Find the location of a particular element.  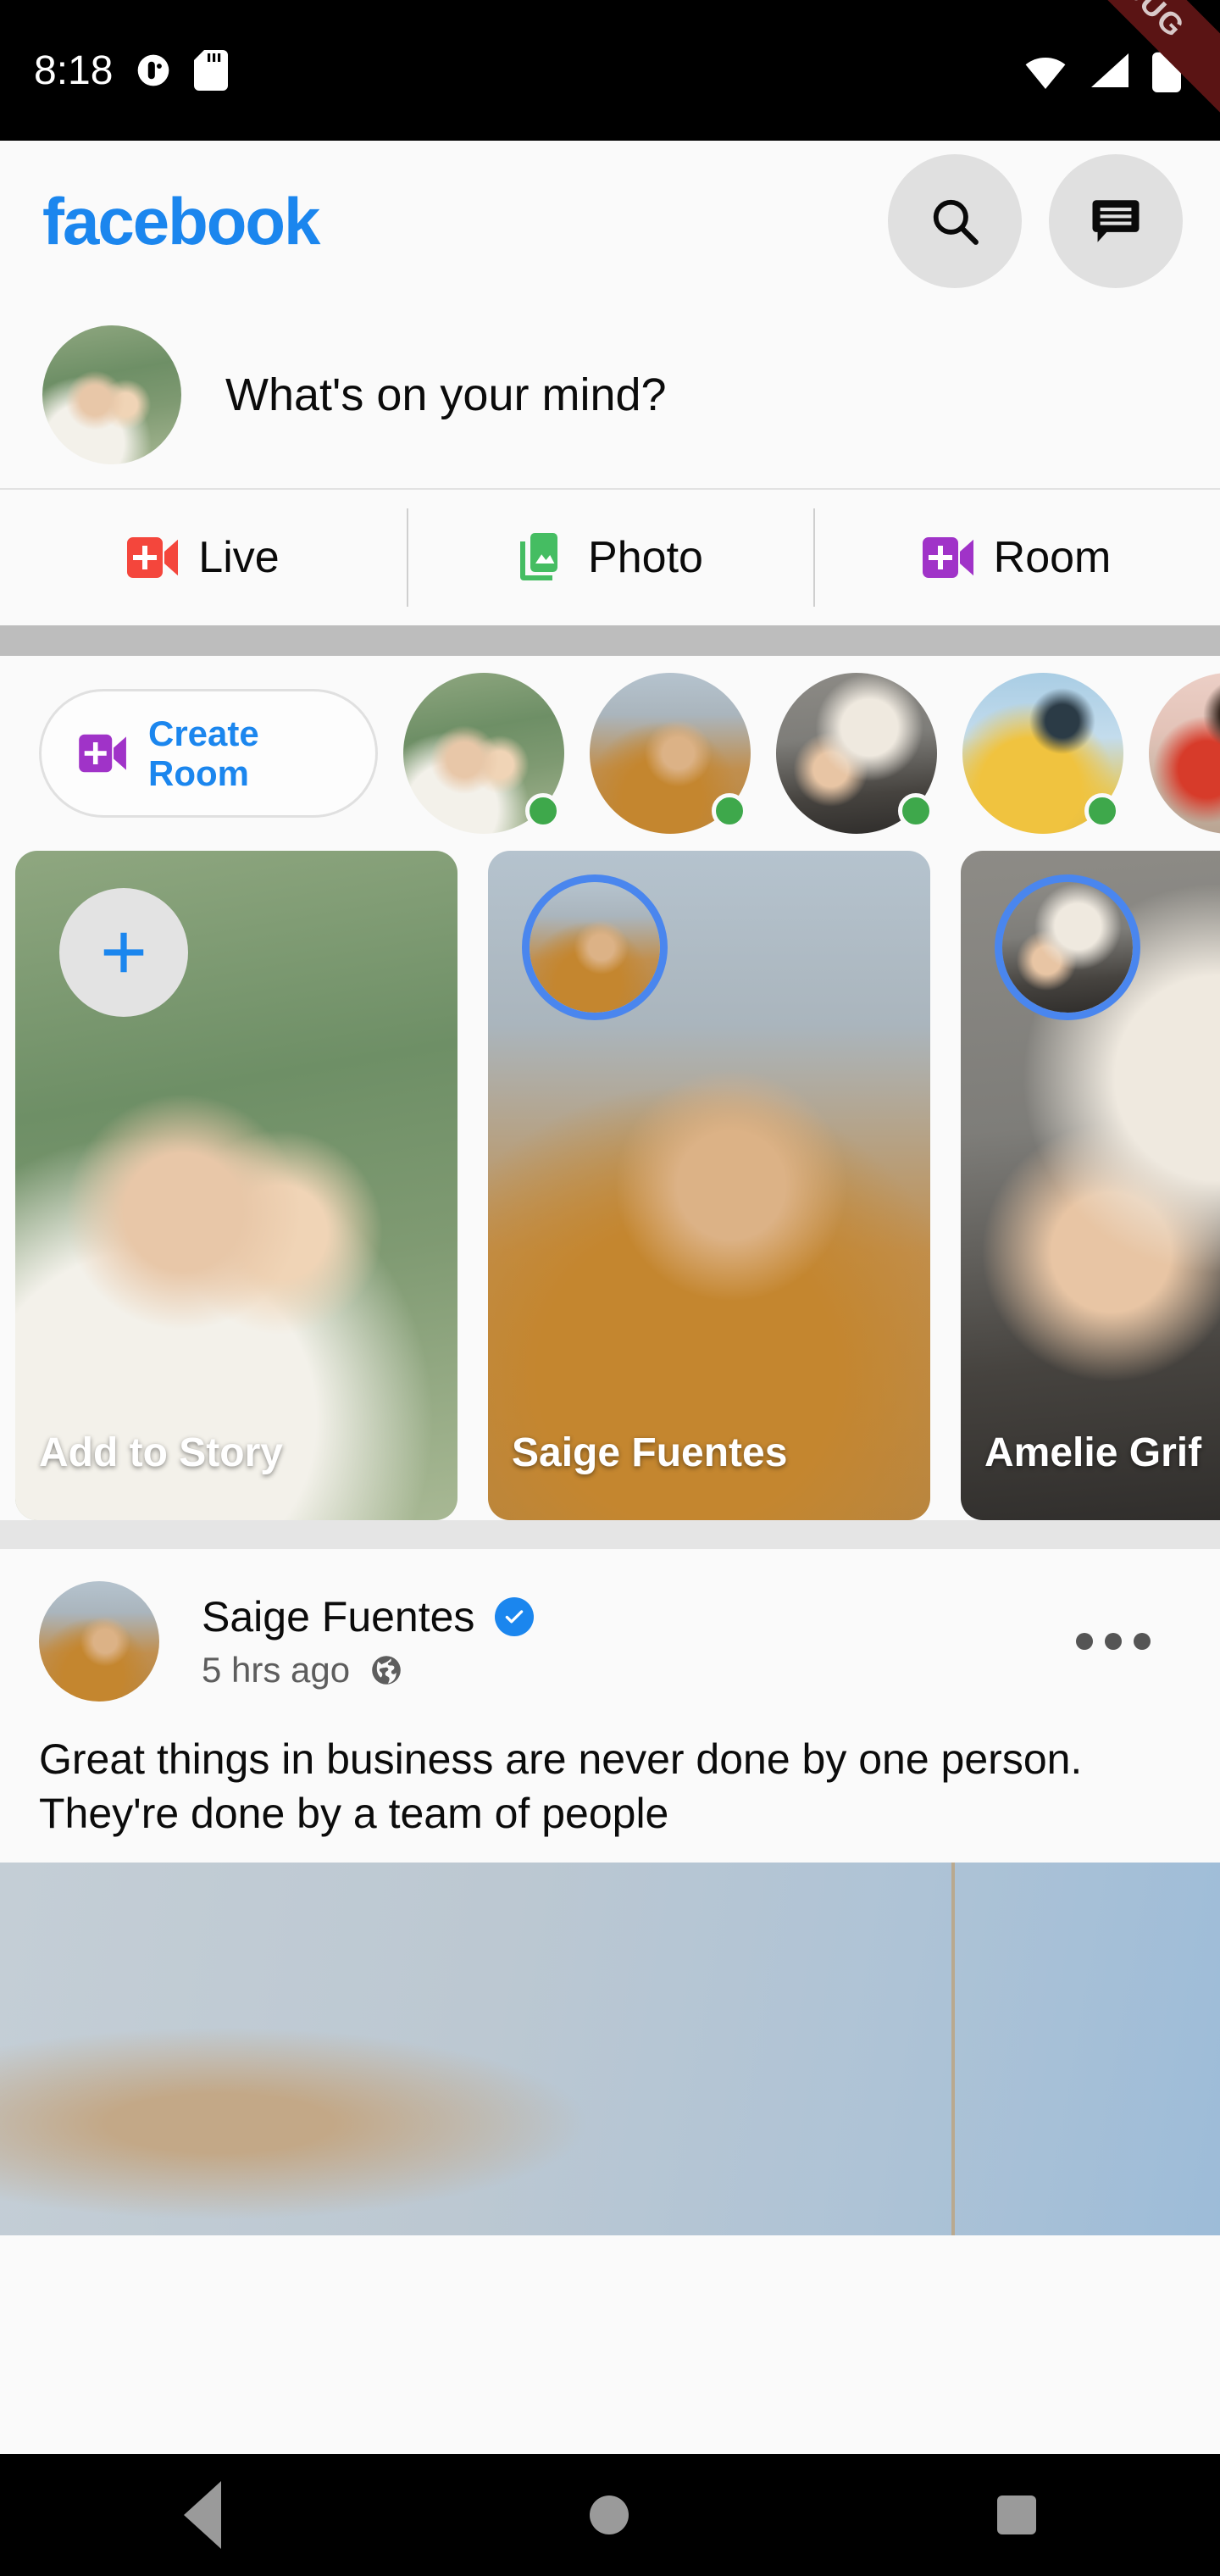

composer-placeholder: What's on your mind? is located at coordinates (446, 395).